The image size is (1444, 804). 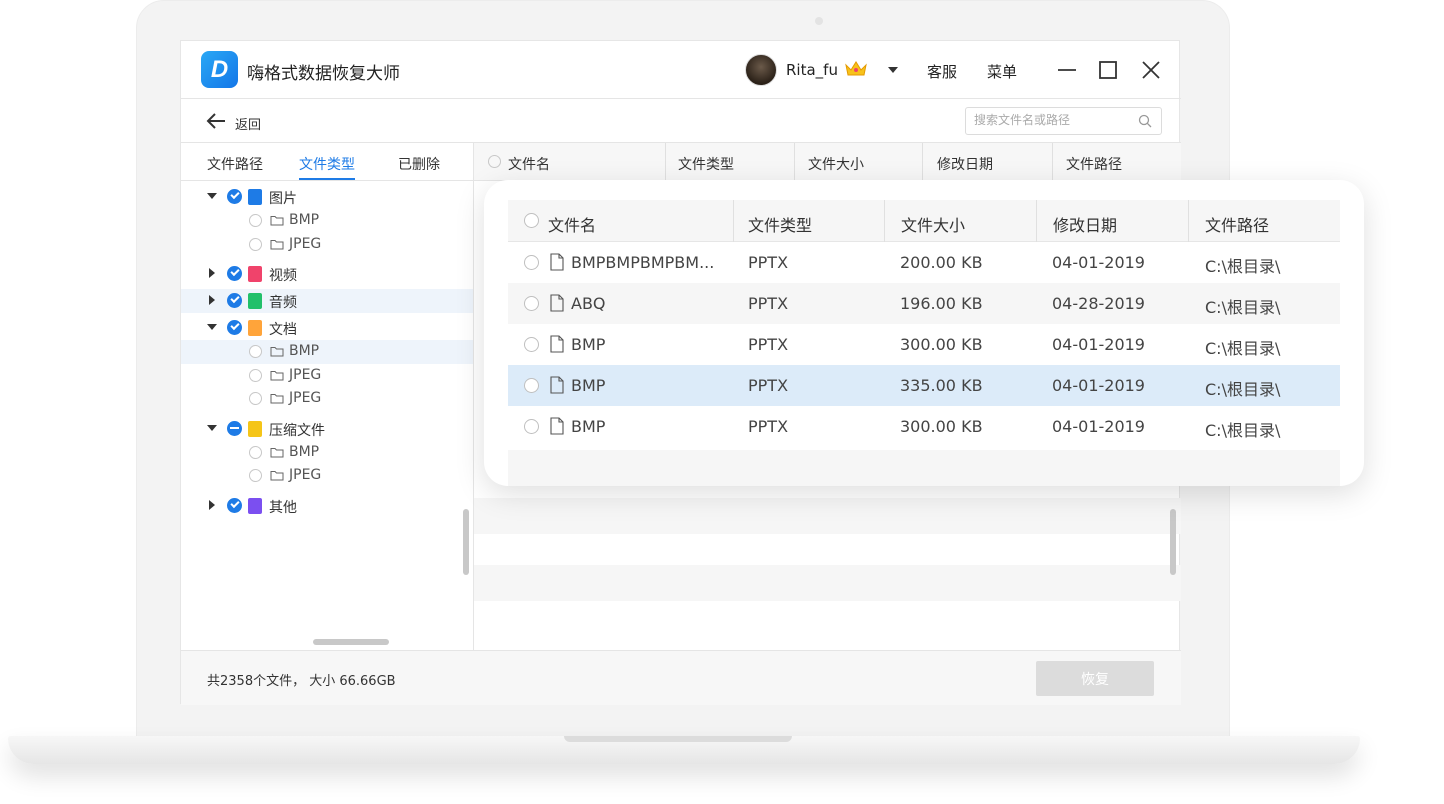 I want to click on tree-category: 音频, so click(x=327, y=301).